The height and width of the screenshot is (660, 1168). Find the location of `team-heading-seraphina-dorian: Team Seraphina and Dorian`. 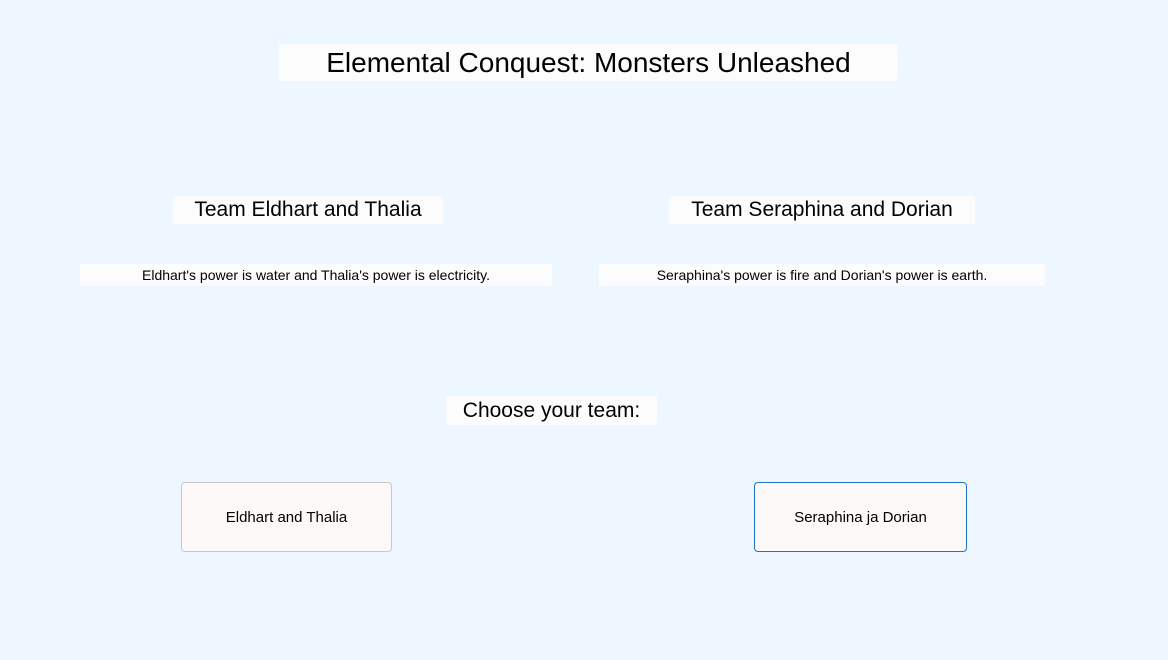

team-heading-seraphina-dorian: Team Seraphina and Dorian is located at coordinates (822, 210).